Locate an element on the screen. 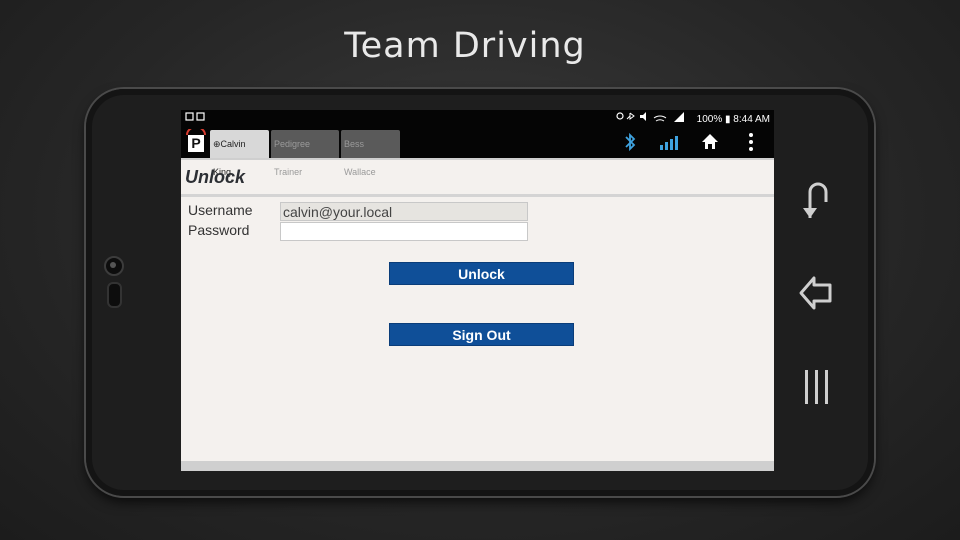 The image size is (960, 540). image-icon is located at coordinates (189, 116).